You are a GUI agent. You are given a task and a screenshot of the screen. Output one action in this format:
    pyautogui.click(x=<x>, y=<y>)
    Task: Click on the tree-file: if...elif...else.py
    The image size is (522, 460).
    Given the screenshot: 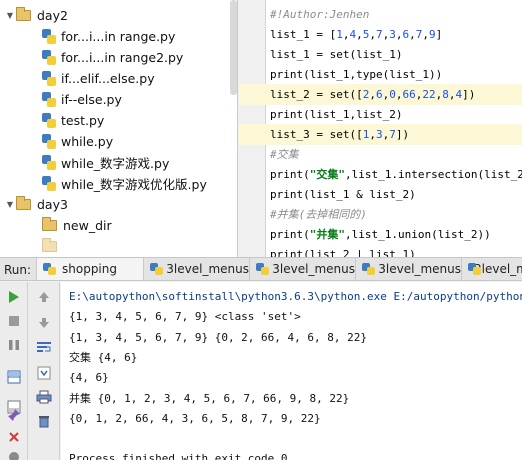 What is the action you would take?
    pyautogui.click(x=98, y=78)
    